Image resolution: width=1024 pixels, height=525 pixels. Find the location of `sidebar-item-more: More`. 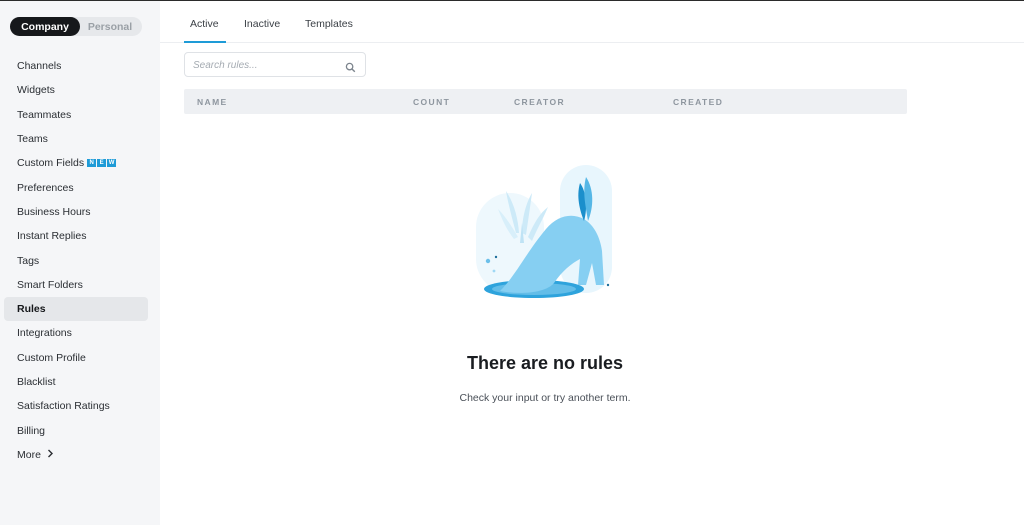

sidebar-item-more: More is located at coordinates (76, 455).